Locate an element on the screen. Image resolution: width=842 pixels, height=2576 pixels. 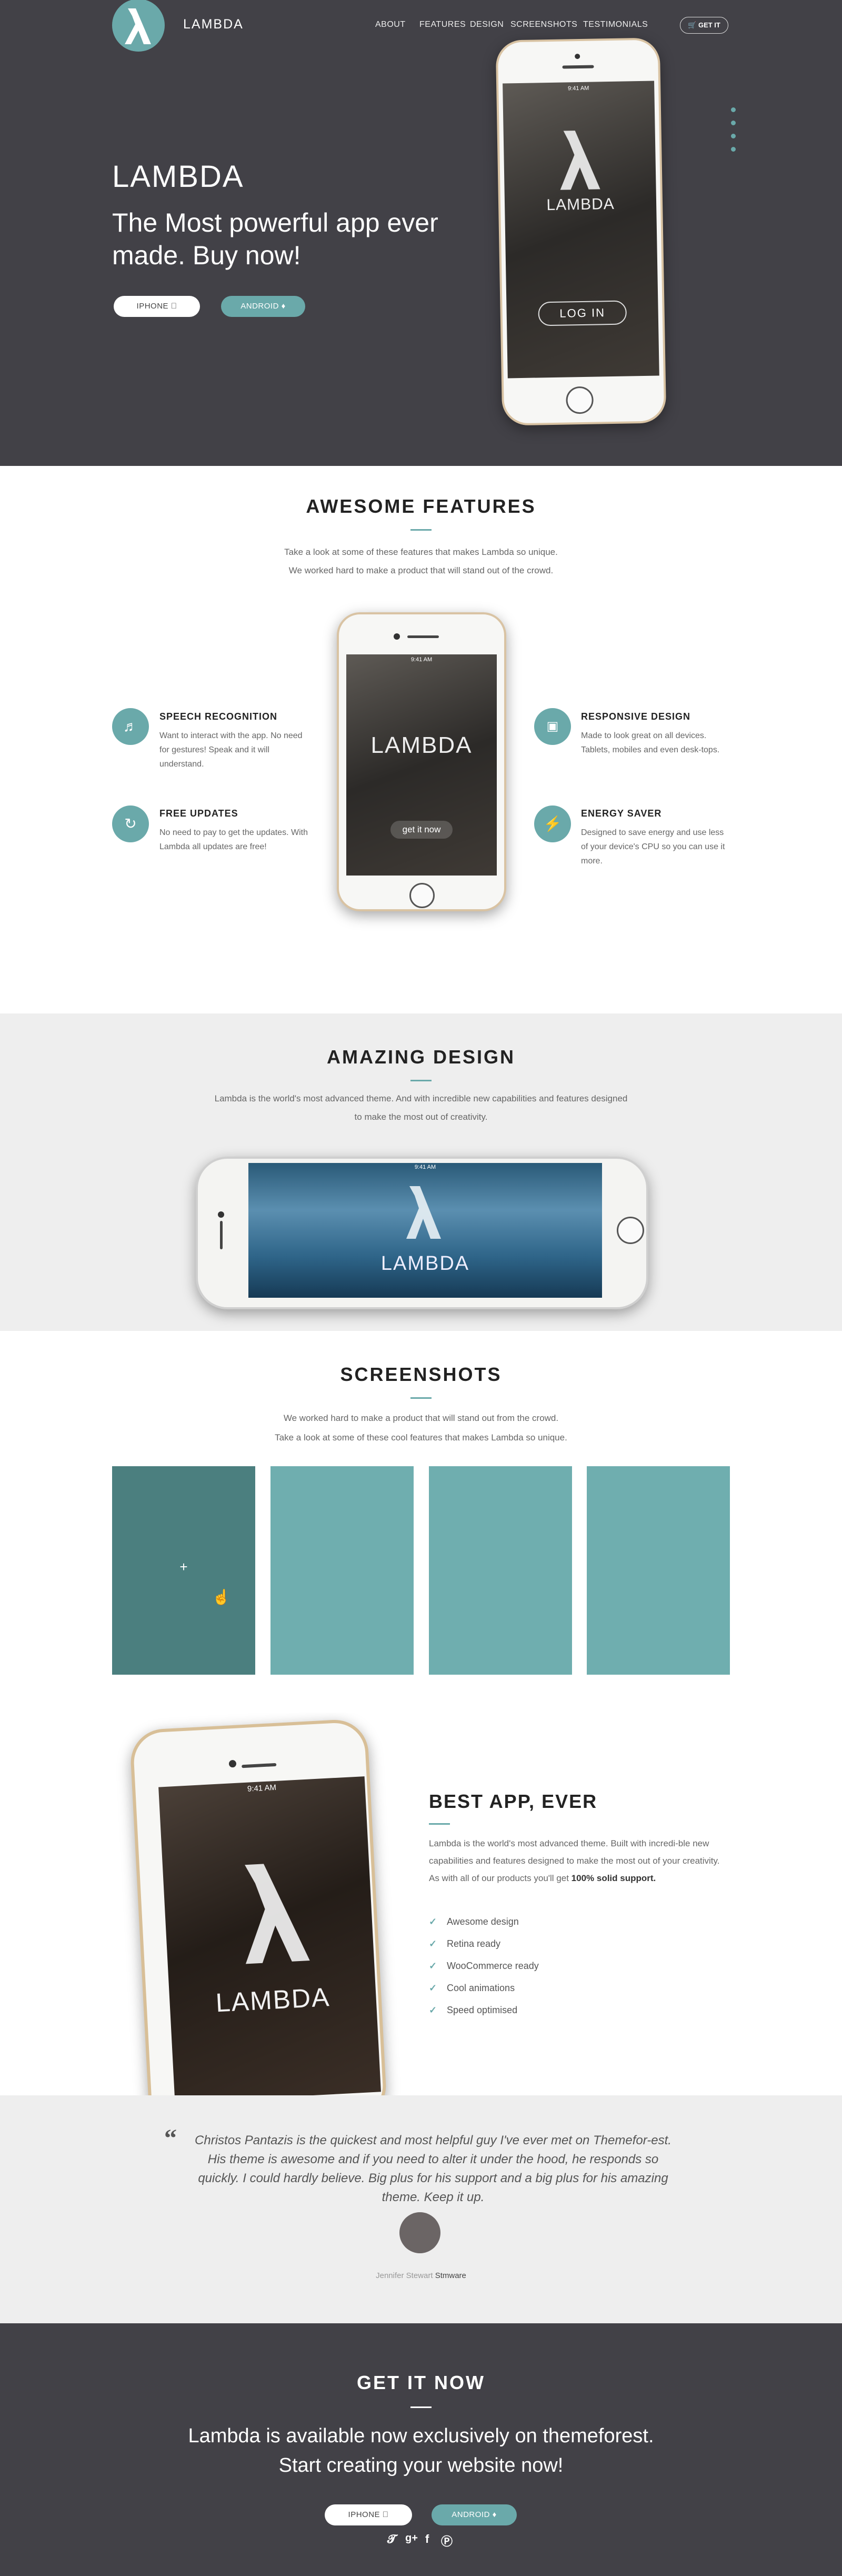
testimonial-author-line: Jennifer Stewart Stmware is located at coordinates (421, 2275).